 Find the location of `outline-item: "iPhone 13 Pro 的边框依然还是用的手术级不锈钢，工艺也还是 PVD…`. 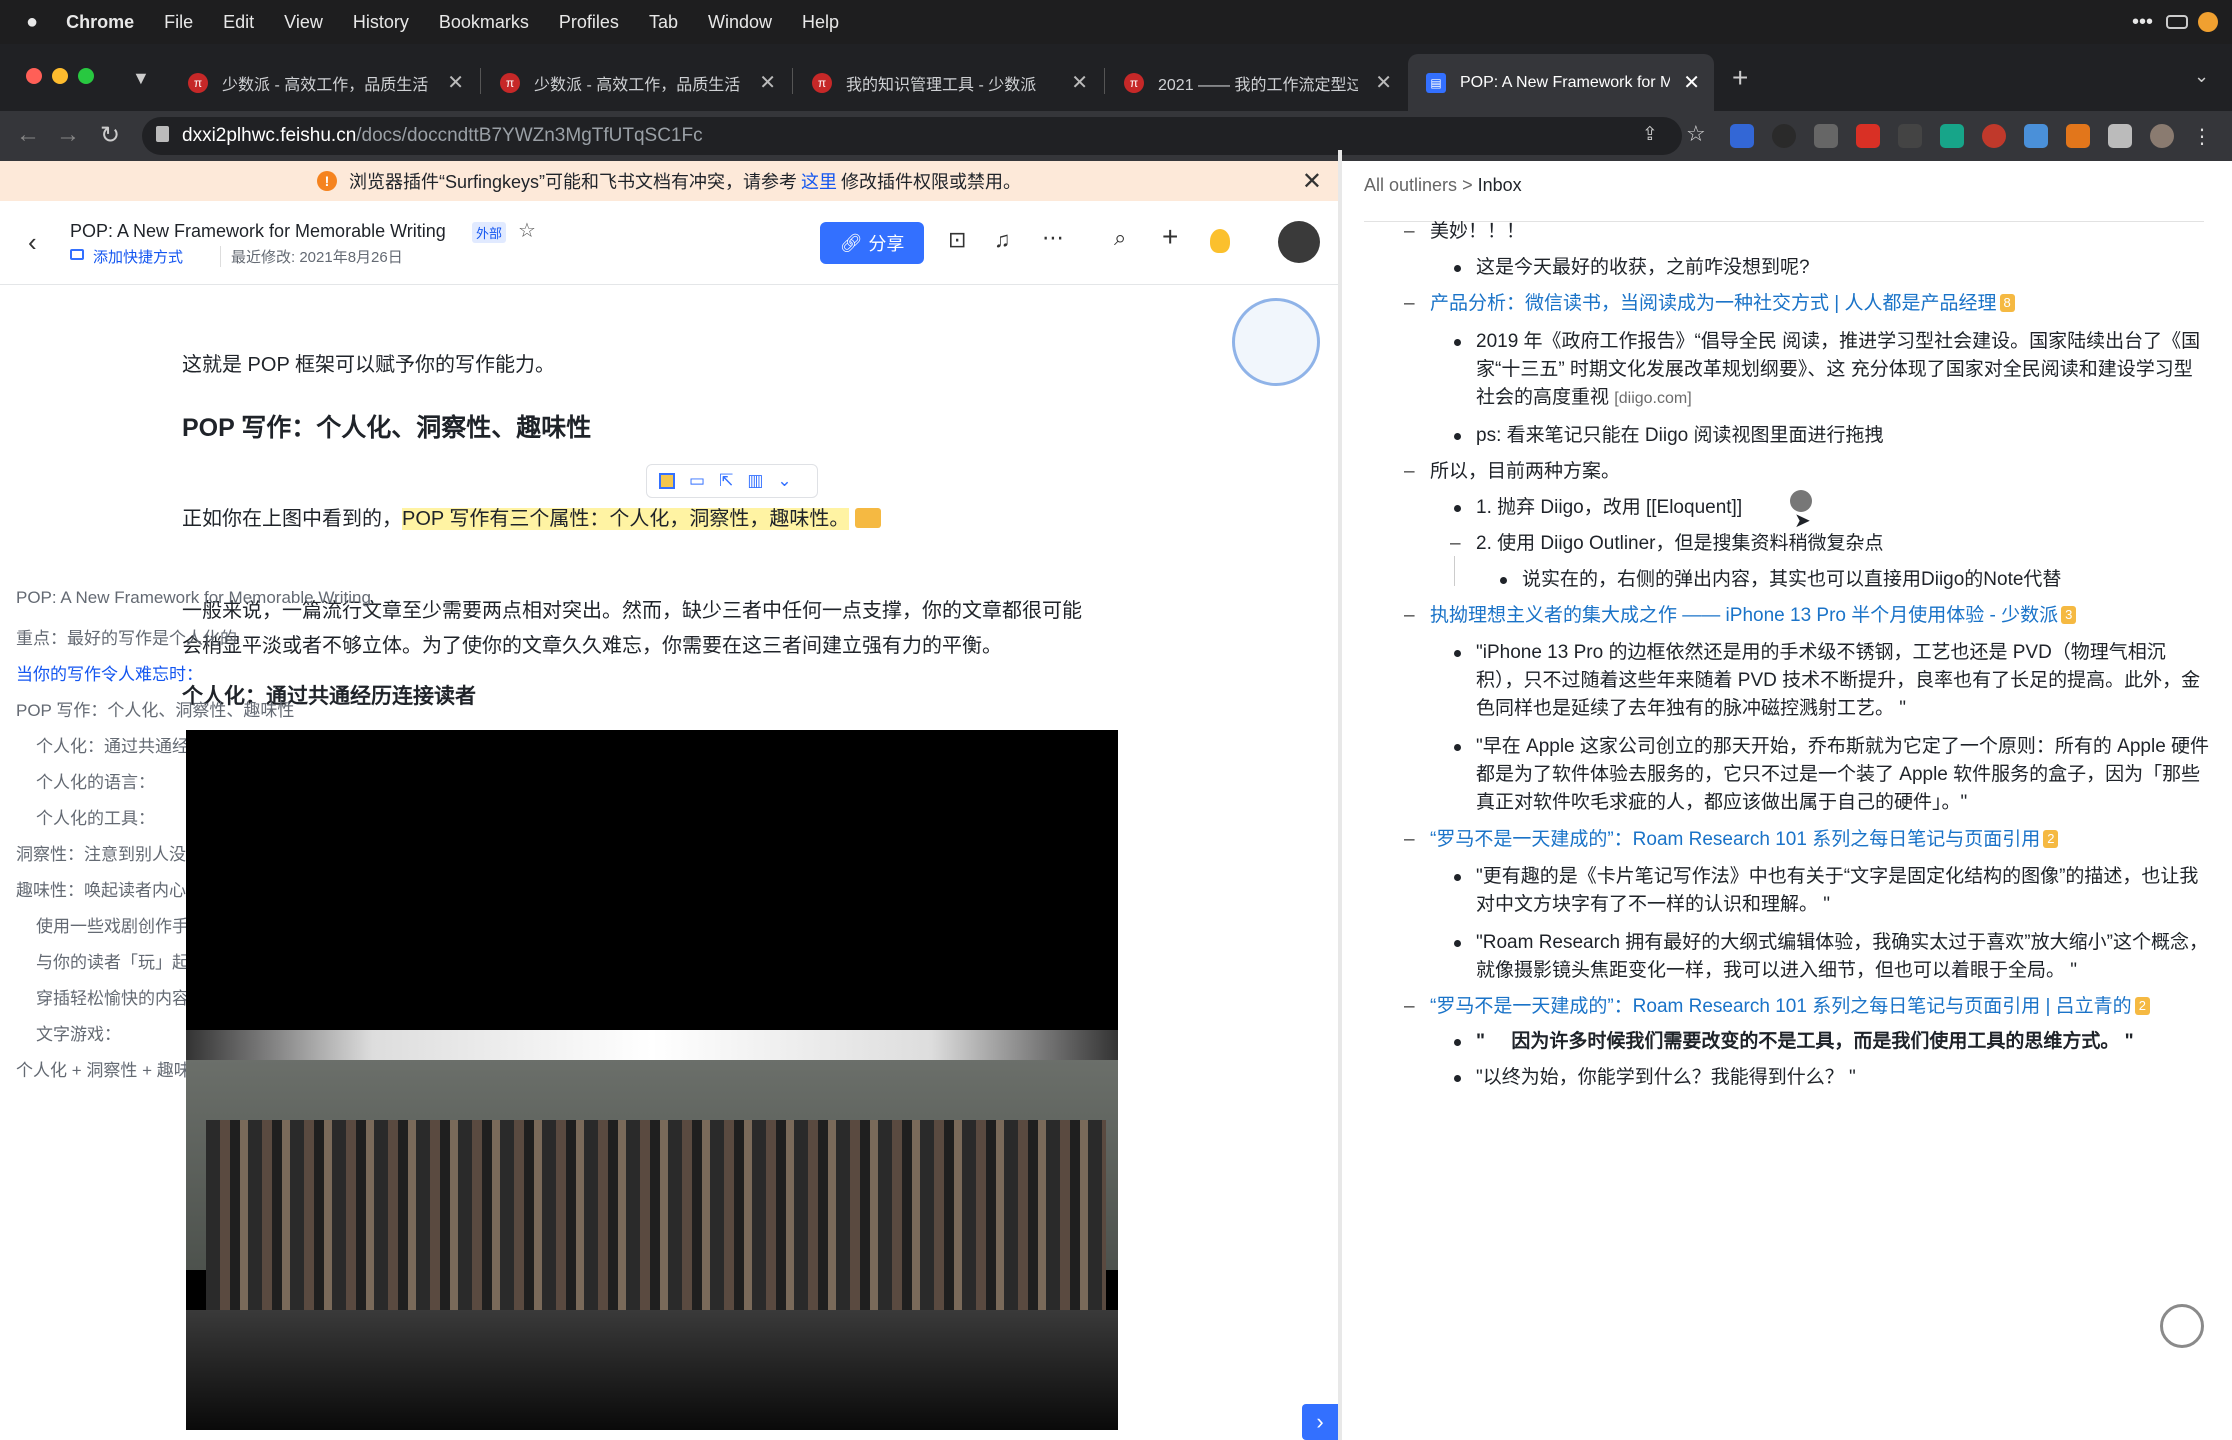

outline-item: "iPhone 13 Pro 的边框依然还是用的手术级不锈钢，工艺也还是 PVD… is located at coordinates (1838, 681).